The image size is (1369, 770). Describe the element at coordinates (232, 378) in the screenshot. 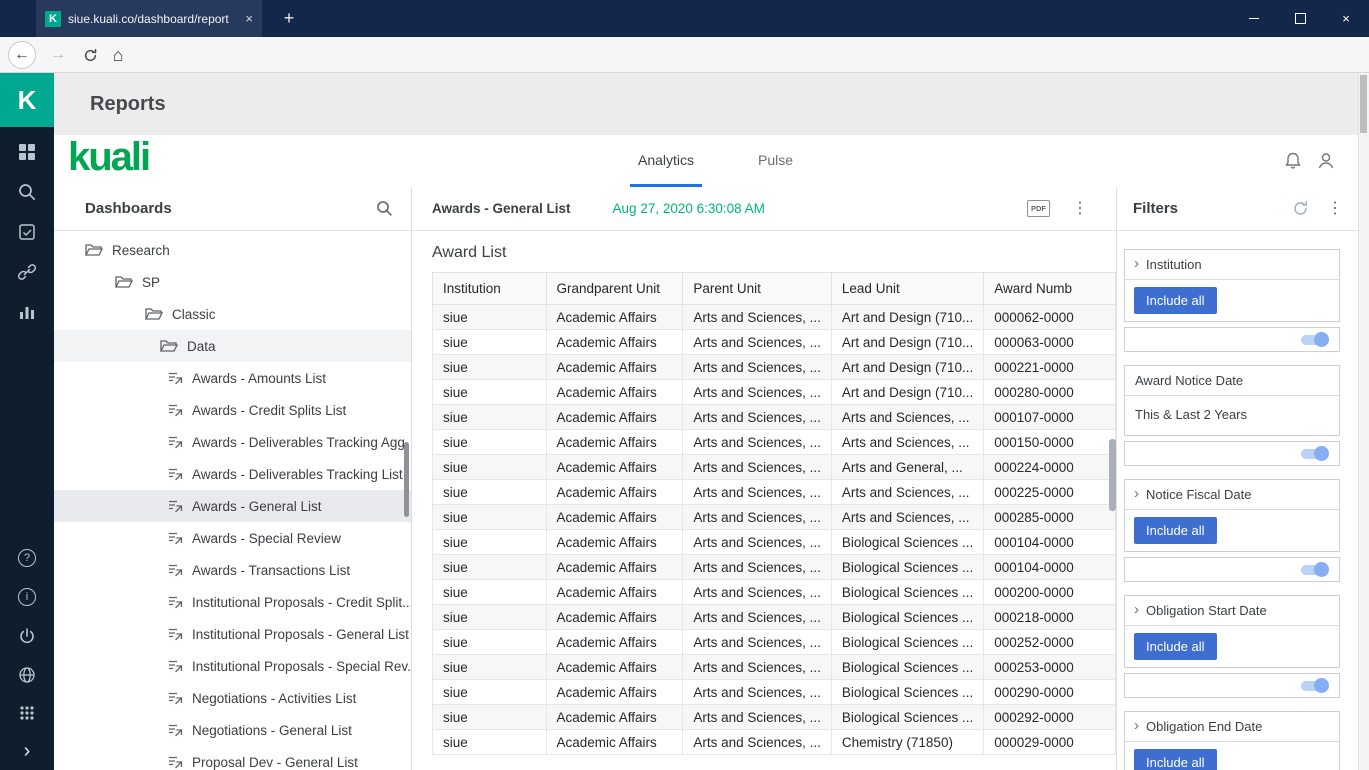

I see `tree-item-awards-amounts-list: Awards - Amounts List` at that location.